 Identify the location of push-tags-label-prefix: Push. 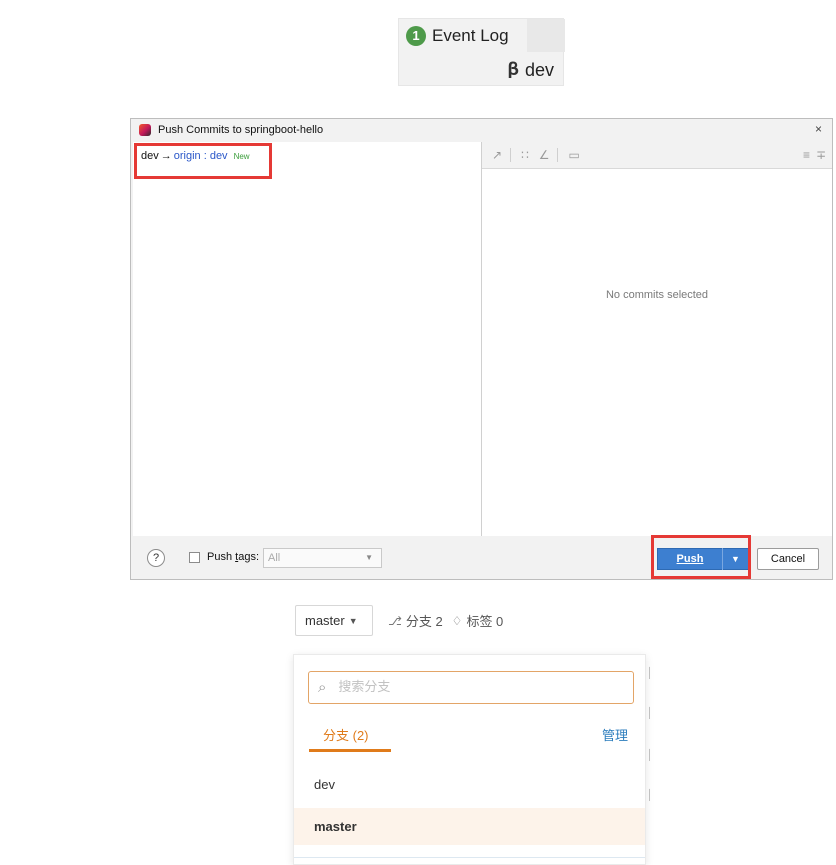
(221, 557).